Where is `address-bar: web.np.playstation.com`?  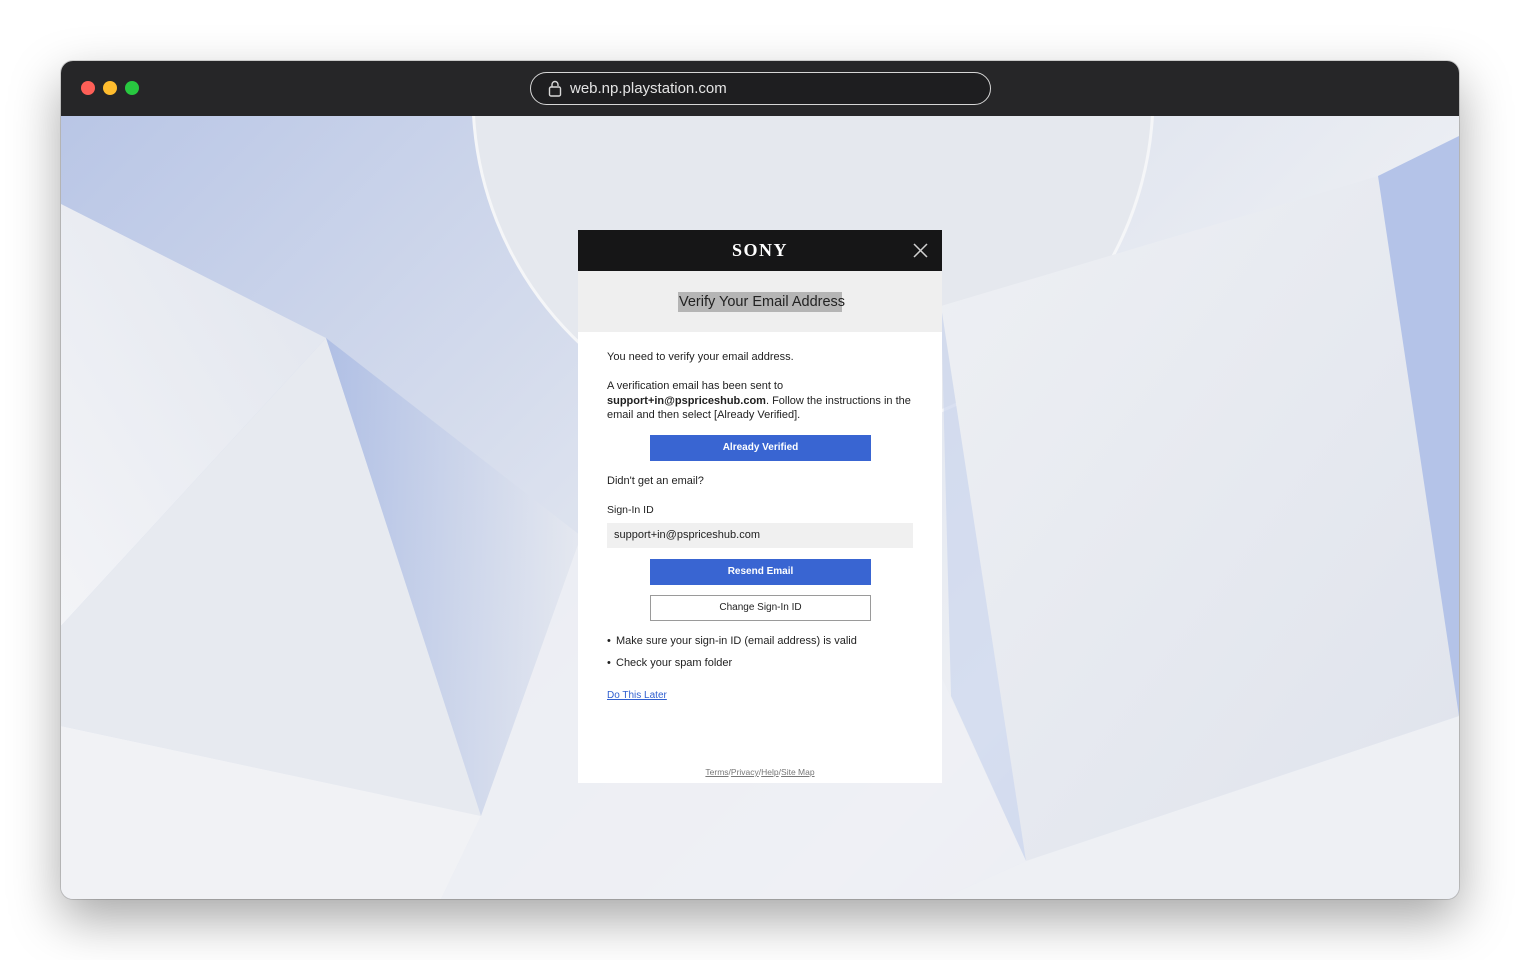 address-bar: web.np.playstation.com is located at coordinates (760, 88).